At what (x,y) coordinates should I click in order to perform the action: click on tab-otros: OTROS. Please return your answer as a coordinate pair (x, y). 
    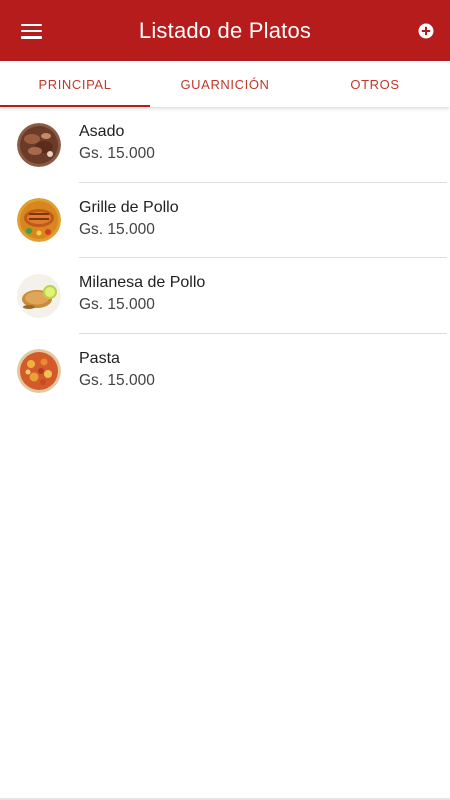
    Looking at the image, I should click on (375, 84).